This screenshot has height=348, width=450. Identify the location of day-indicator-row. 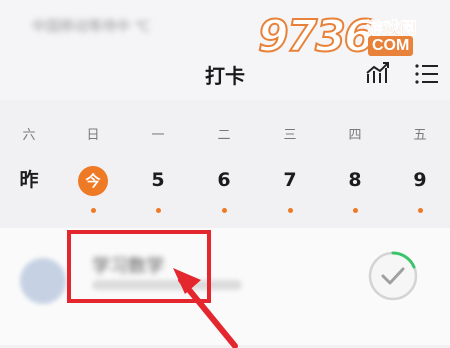
(225, 205).